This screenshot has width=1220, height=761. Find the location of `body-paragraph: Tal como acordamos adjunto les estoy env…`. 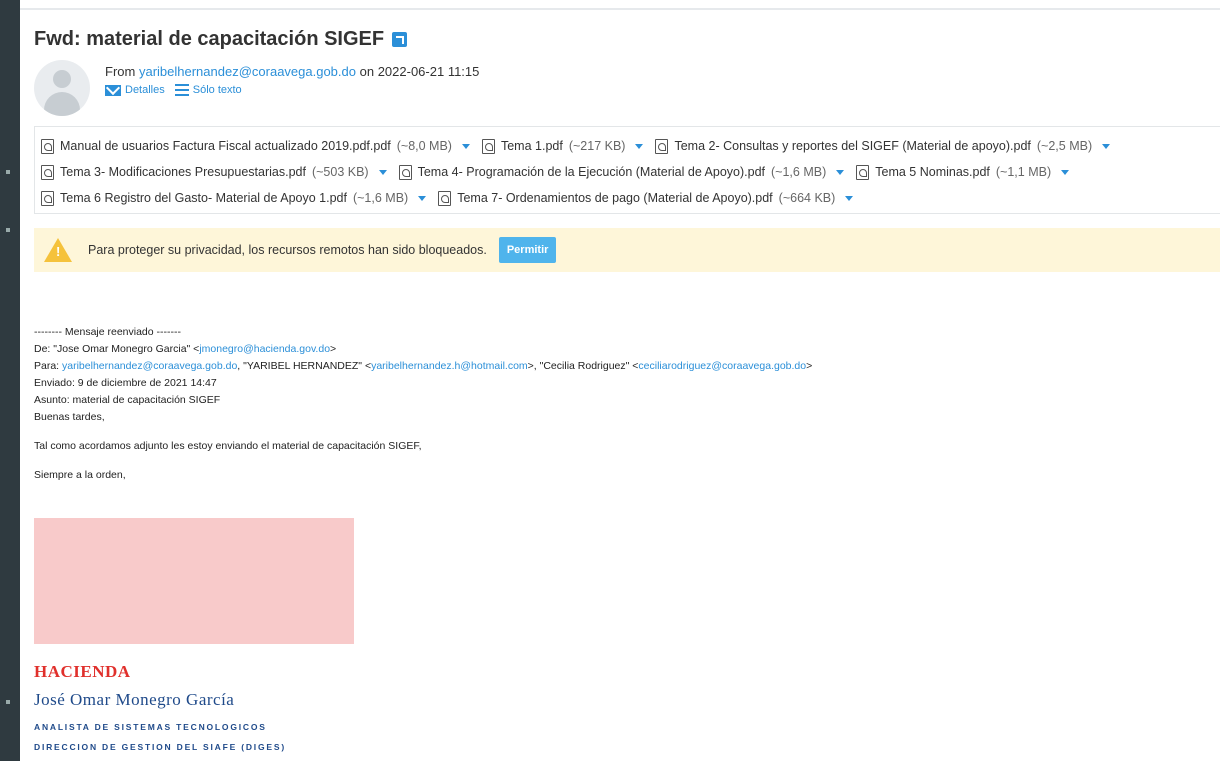

body-paragraph: Tal como acordamos adjunto les estoy env… is located at coordinates (228, 446).